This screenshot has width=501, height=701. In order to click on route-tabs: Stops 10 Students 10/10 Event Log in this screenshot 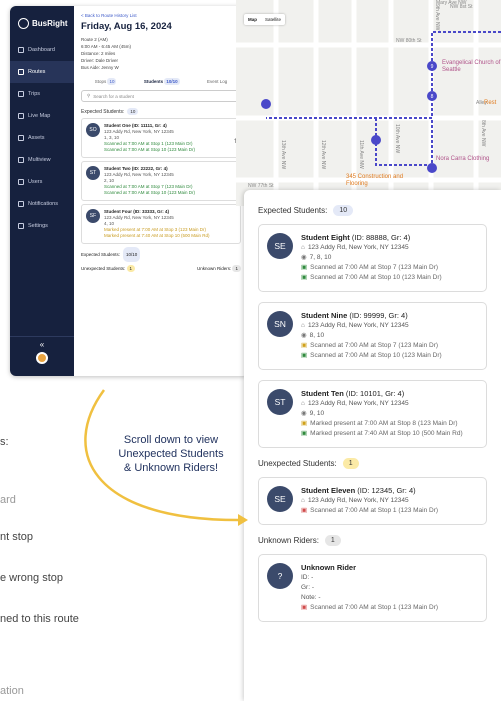, I will do `click(161, 81)`.